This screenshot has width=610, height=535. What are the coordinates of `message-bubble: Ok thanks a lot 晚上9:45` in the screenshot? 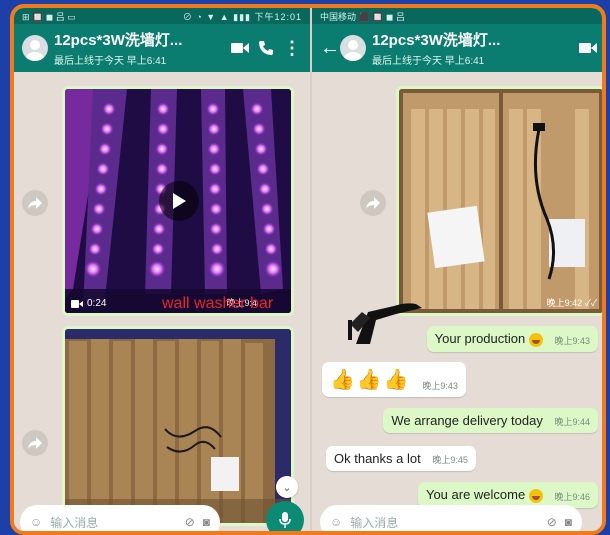 It's located at (401, 458).